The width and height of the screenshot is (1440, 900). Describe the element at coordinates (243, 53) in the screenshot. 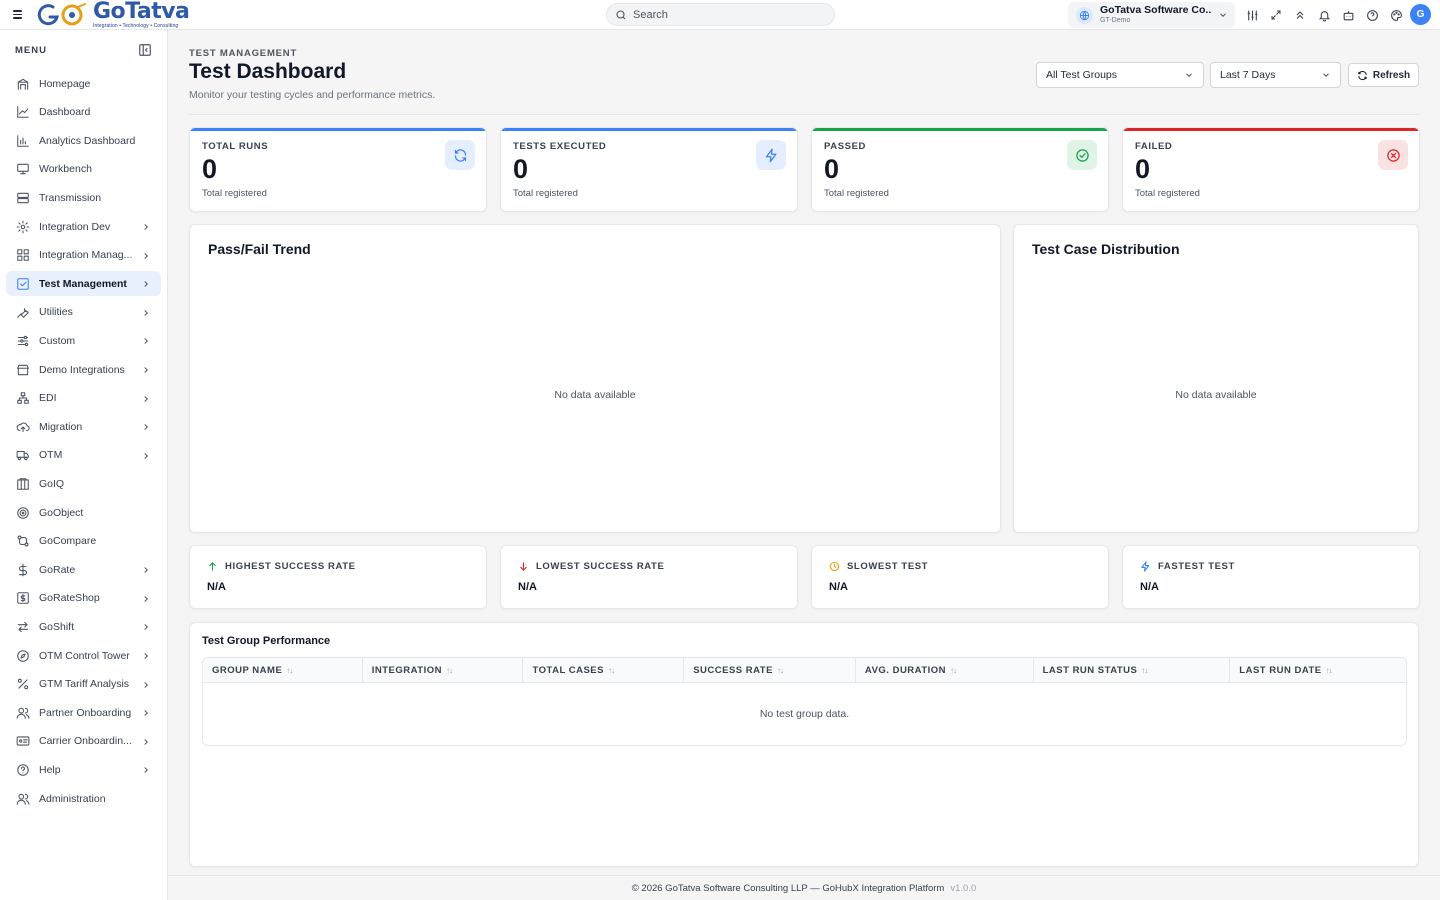

I see `page-eyebrow: TEST MANAGEMENT` at that location.